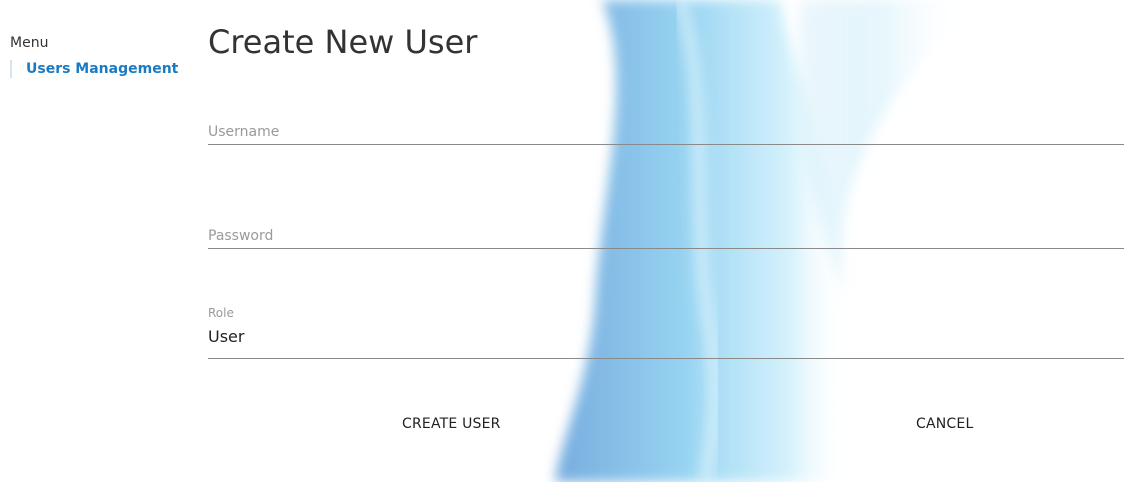 The height and width of the screenshot is (482, 1124). I want to click on username-field, so click(666, 132).